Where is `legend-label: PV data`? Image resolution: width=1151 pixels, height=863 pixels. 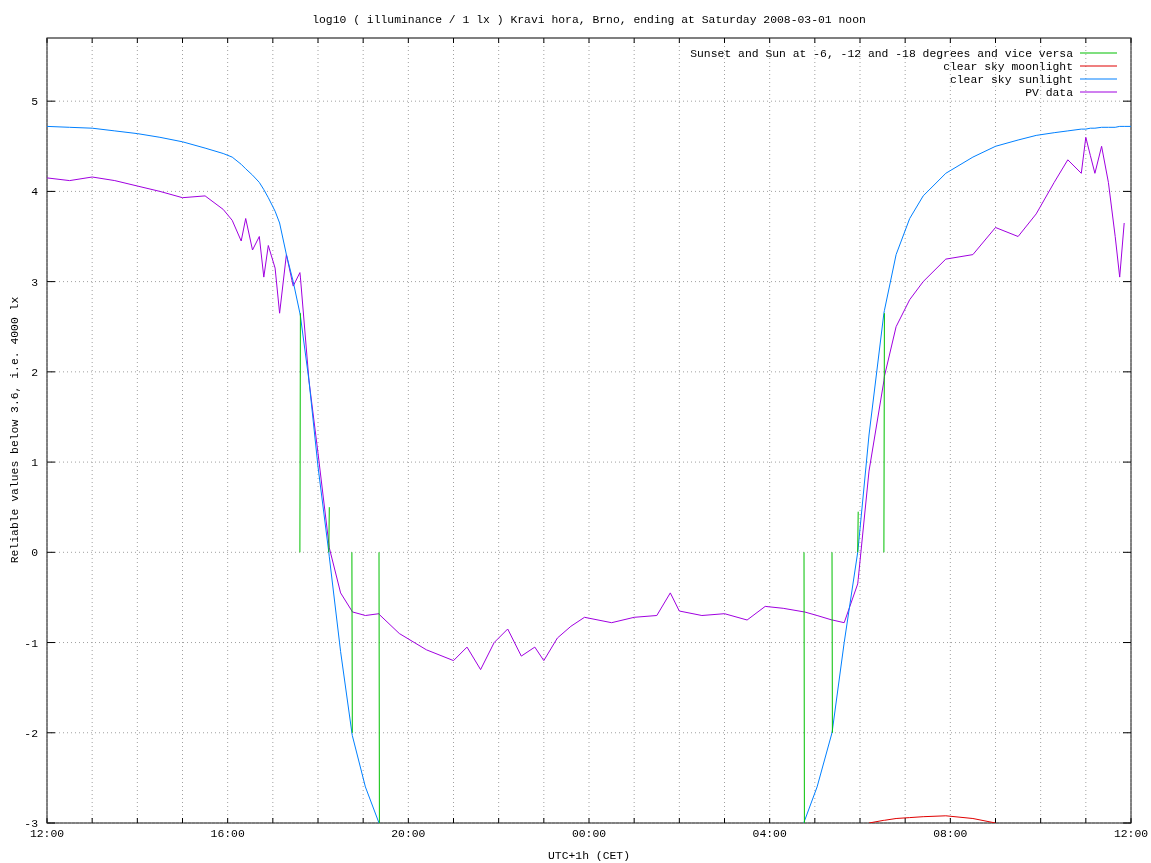
legend-label: PV data is located at coordinates (1049, 93).